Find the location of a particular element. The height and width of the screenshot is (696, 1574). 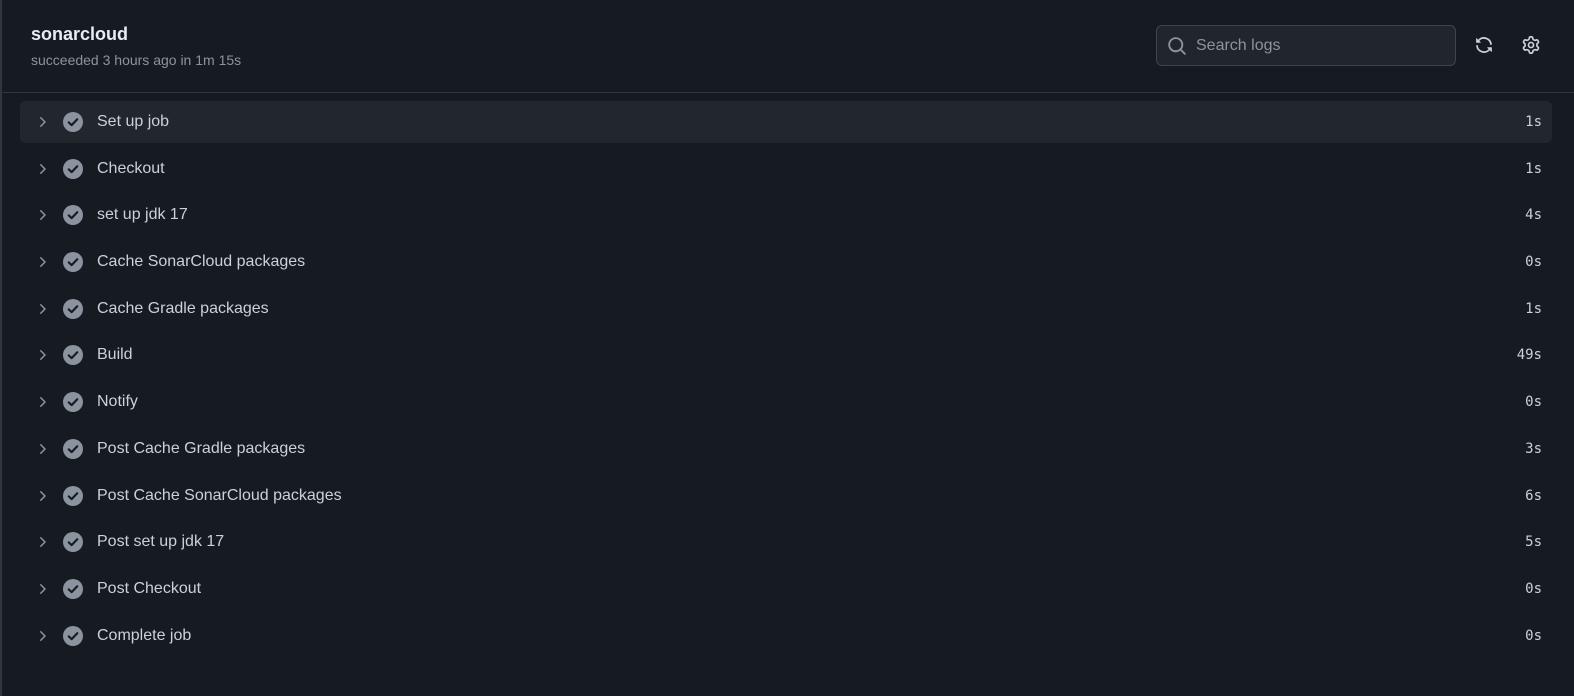

step-row: Notify 0s is located at coordinates (786, 402).